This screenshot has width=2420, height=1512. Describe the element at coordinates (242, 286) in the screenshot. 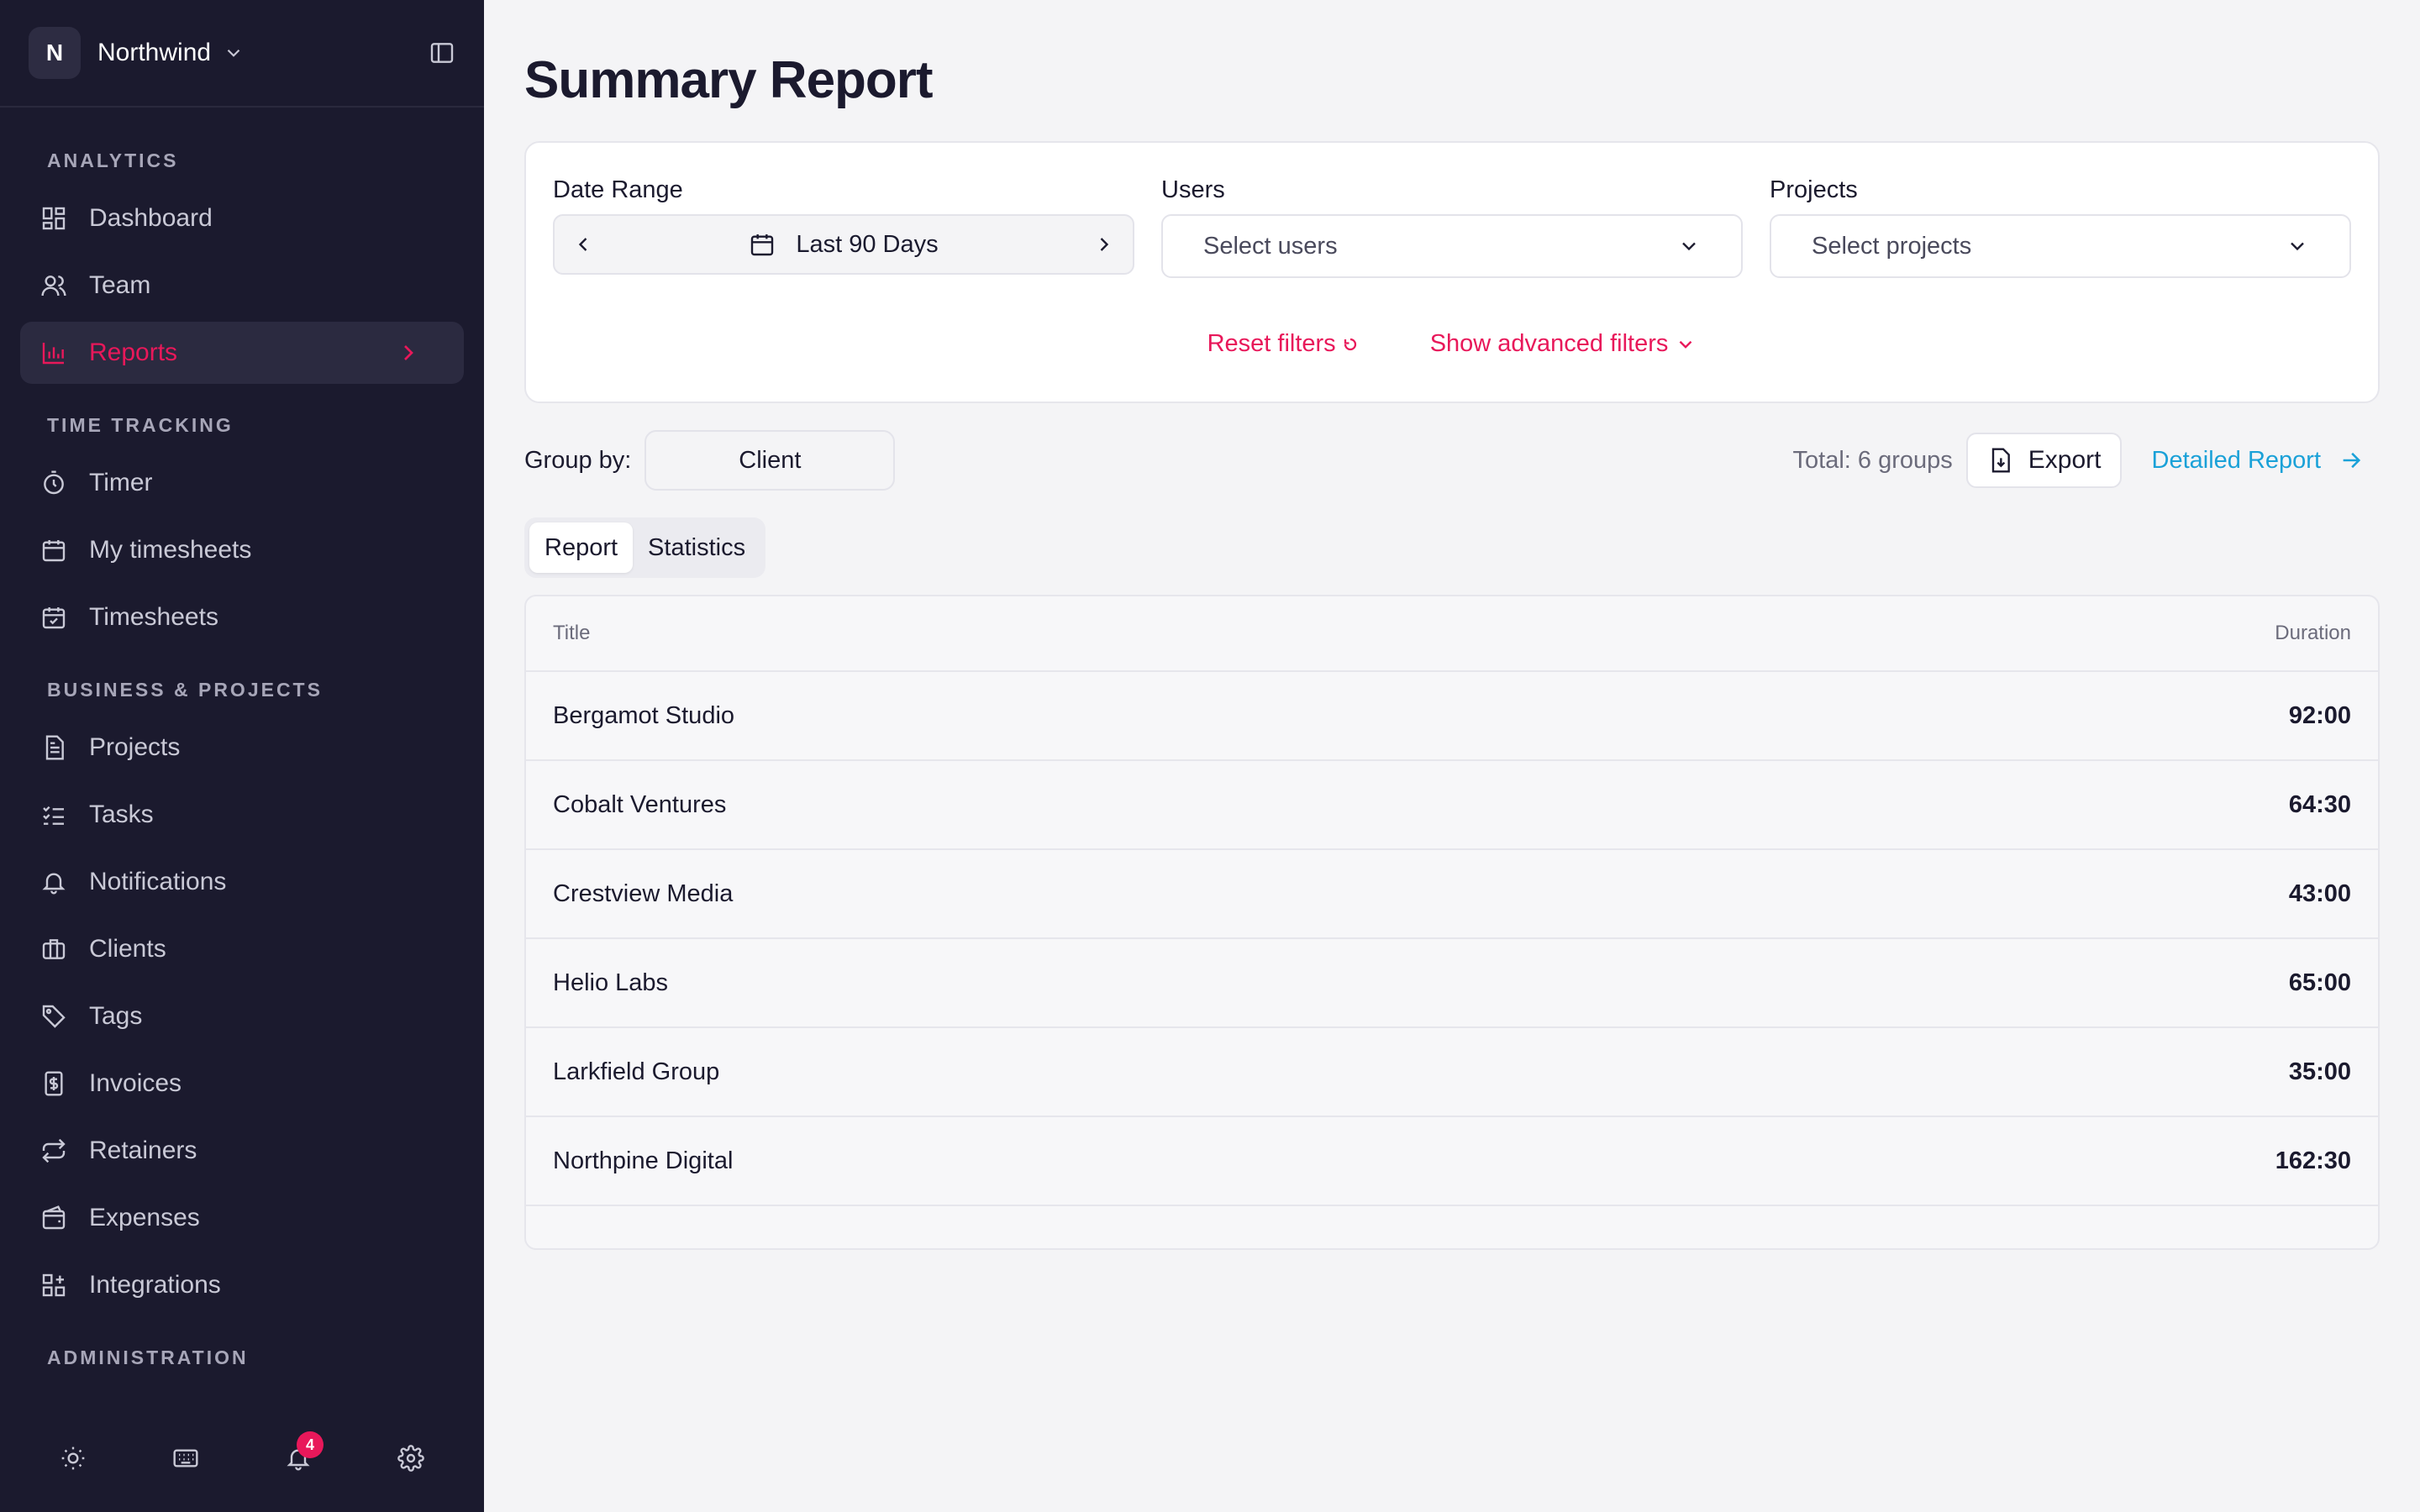

I see `sidebar-item-team: Team` at that location.